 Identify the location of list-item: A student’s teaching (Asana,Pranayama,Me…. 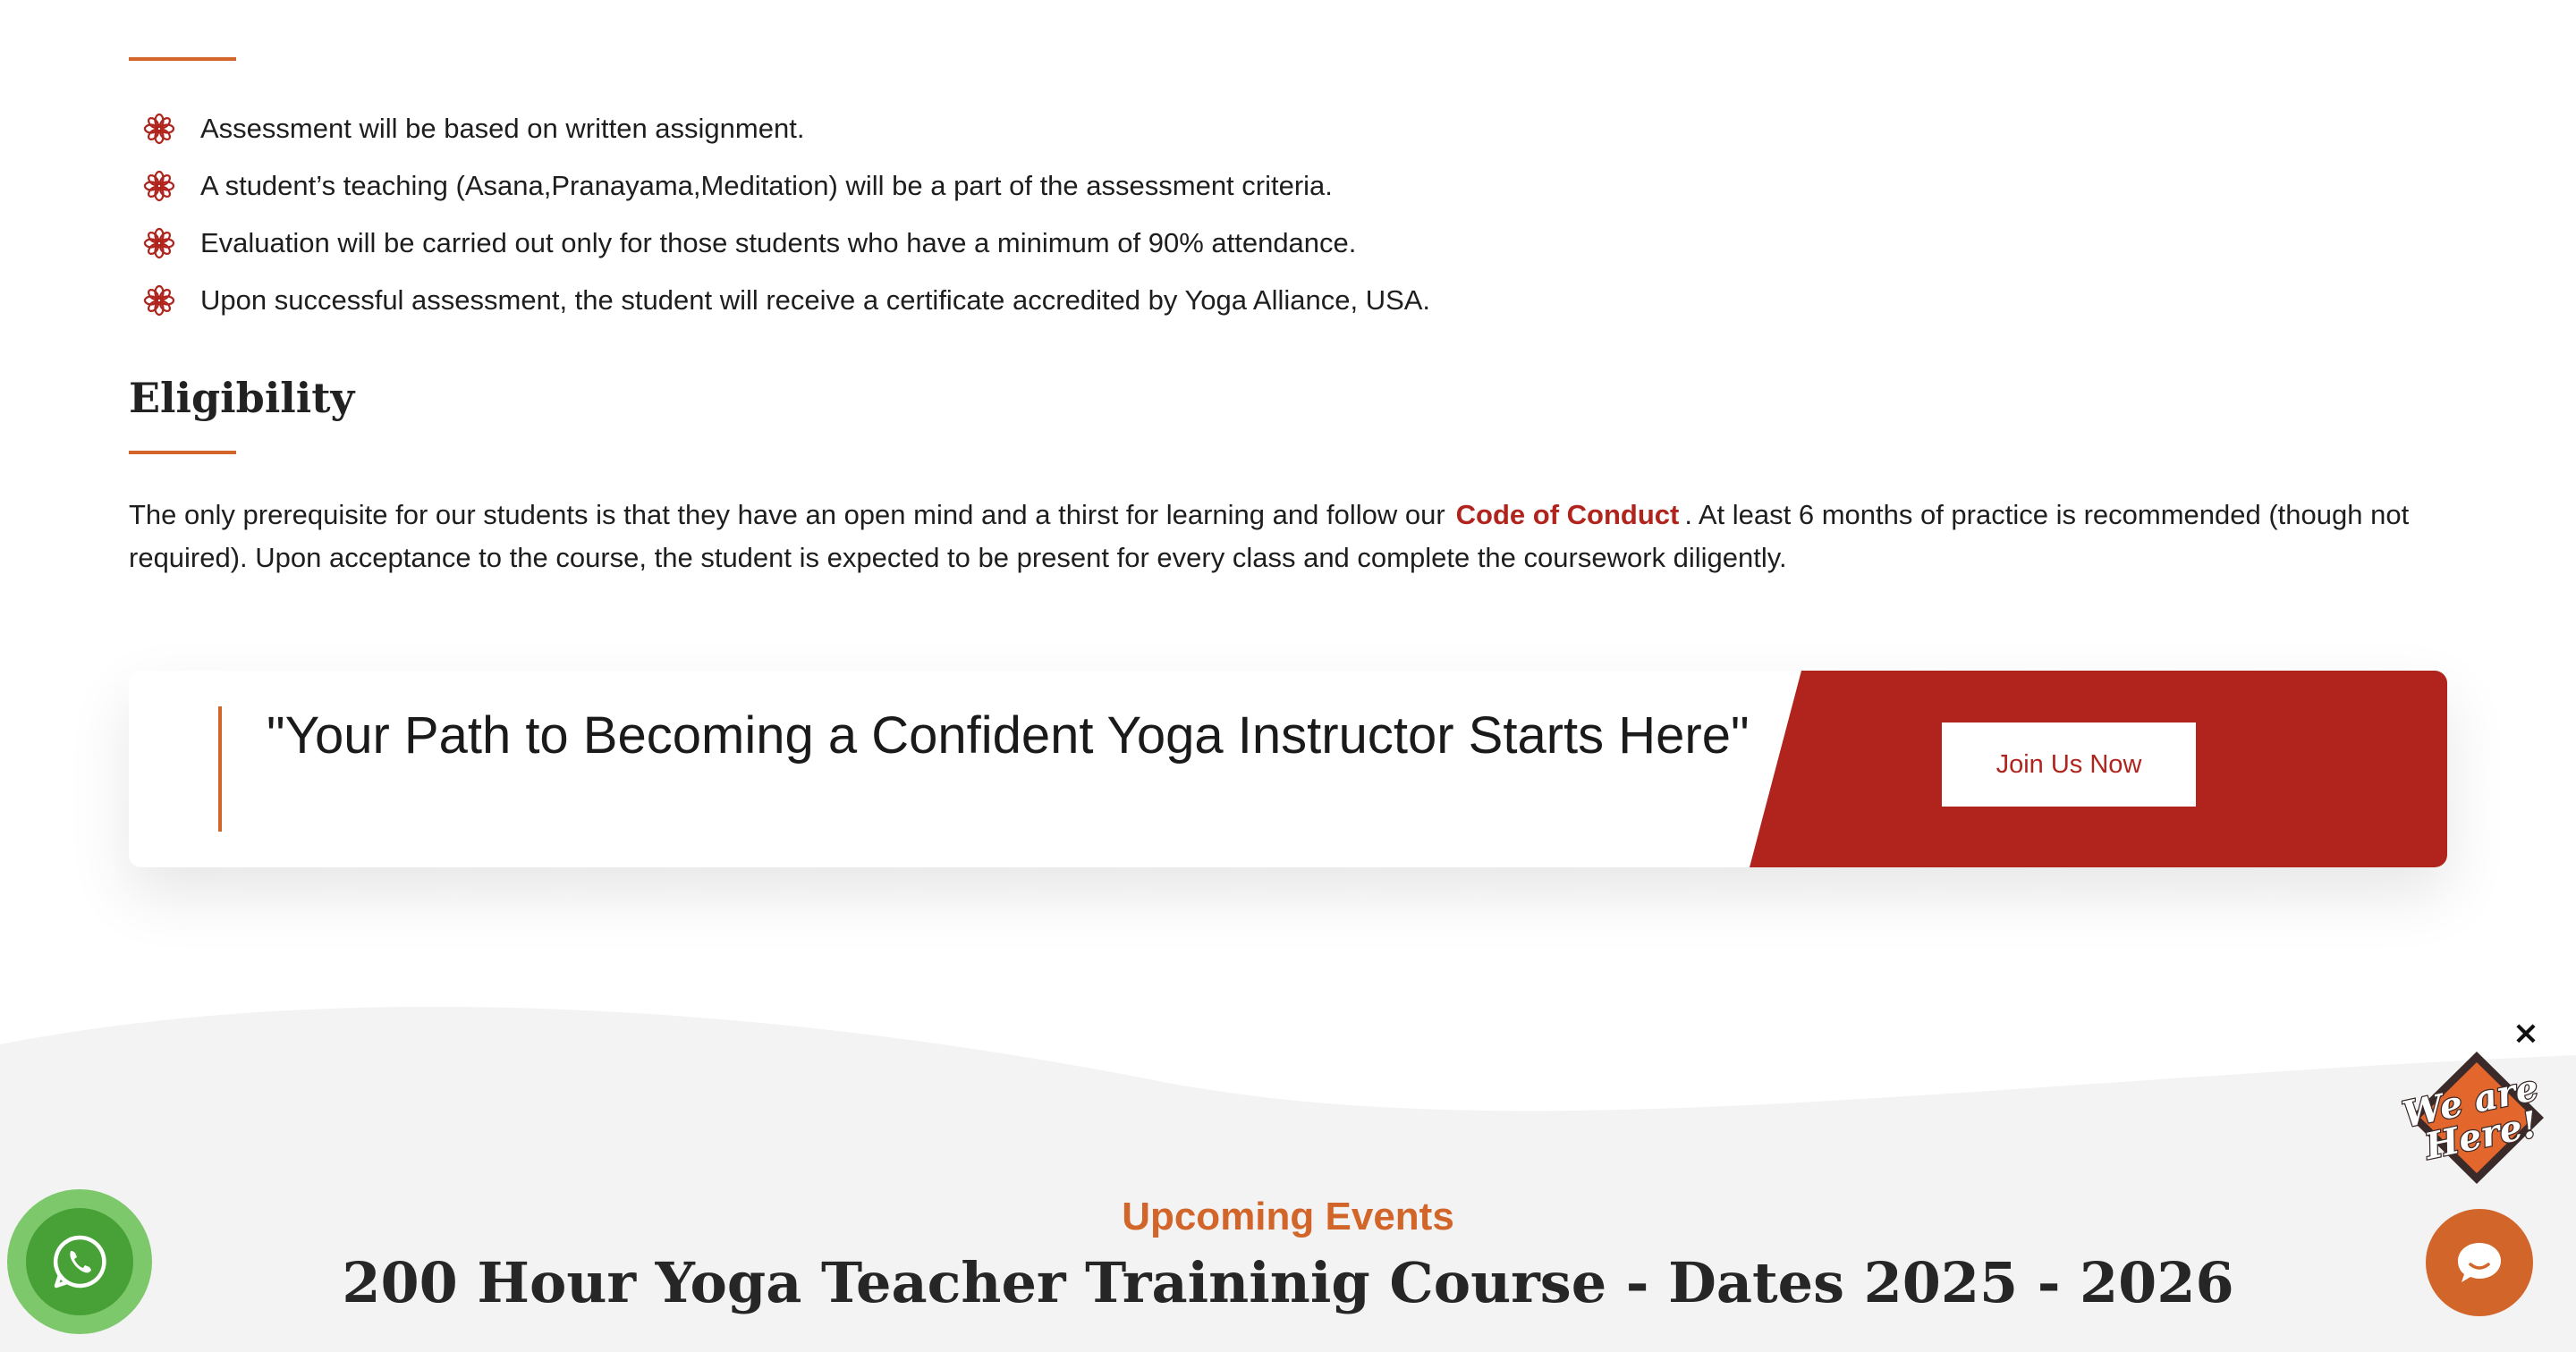
(786, 186).